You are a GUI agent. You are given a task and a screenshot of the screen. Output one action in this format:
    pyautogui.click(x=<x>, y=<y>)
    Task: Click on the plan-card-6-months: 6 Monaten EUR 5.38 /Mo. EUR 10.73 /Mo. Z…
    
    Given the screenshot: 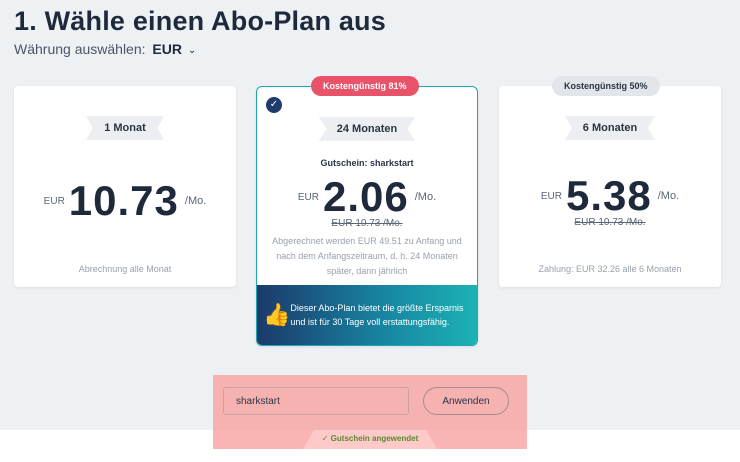 What is the action you would take?
    pyautogui.click(x=610, y=186)
    